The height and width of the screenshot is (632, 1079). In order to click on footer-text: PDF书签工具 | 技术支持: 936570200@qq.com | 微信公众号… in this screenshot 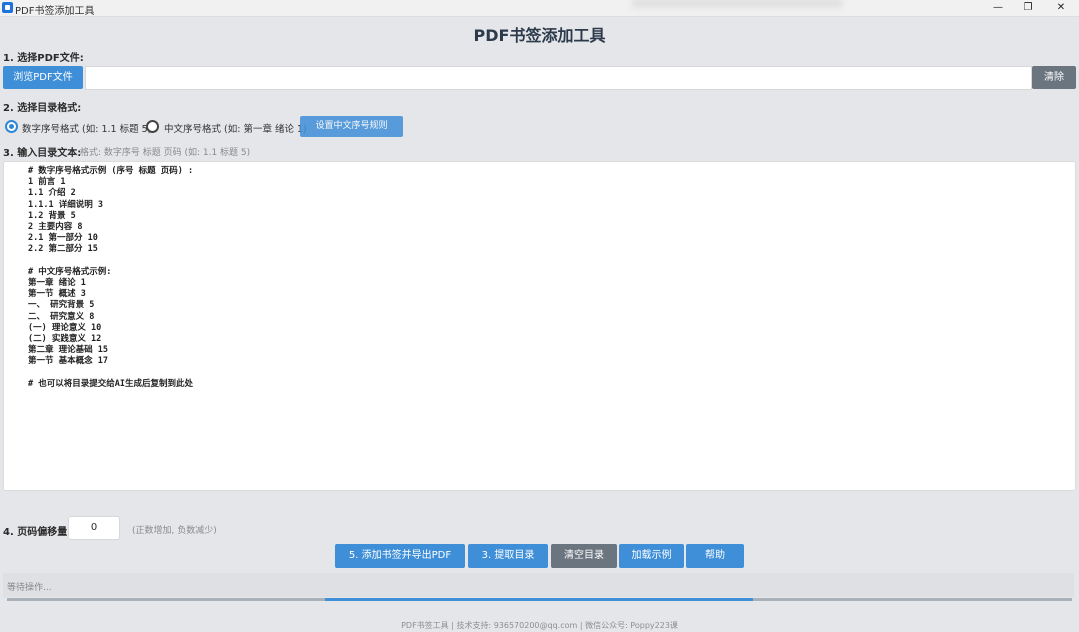, I will do `click(539, 625)`.